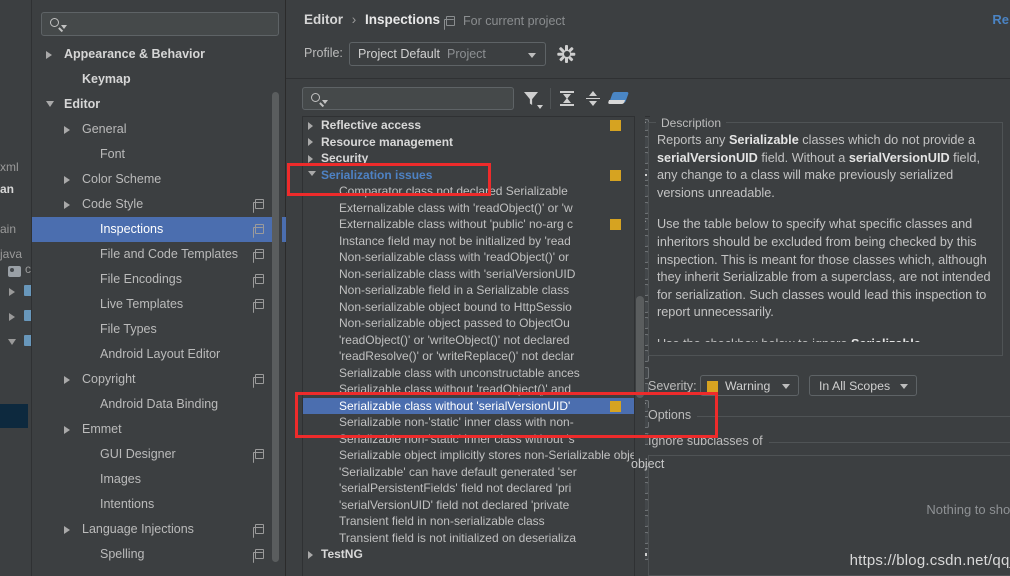 This screenshot has height=576, width=1010. What do you see at coordinates (11, 254) in the screenshot?
I see `project-file-label: java` at bounding box center [11, 254].